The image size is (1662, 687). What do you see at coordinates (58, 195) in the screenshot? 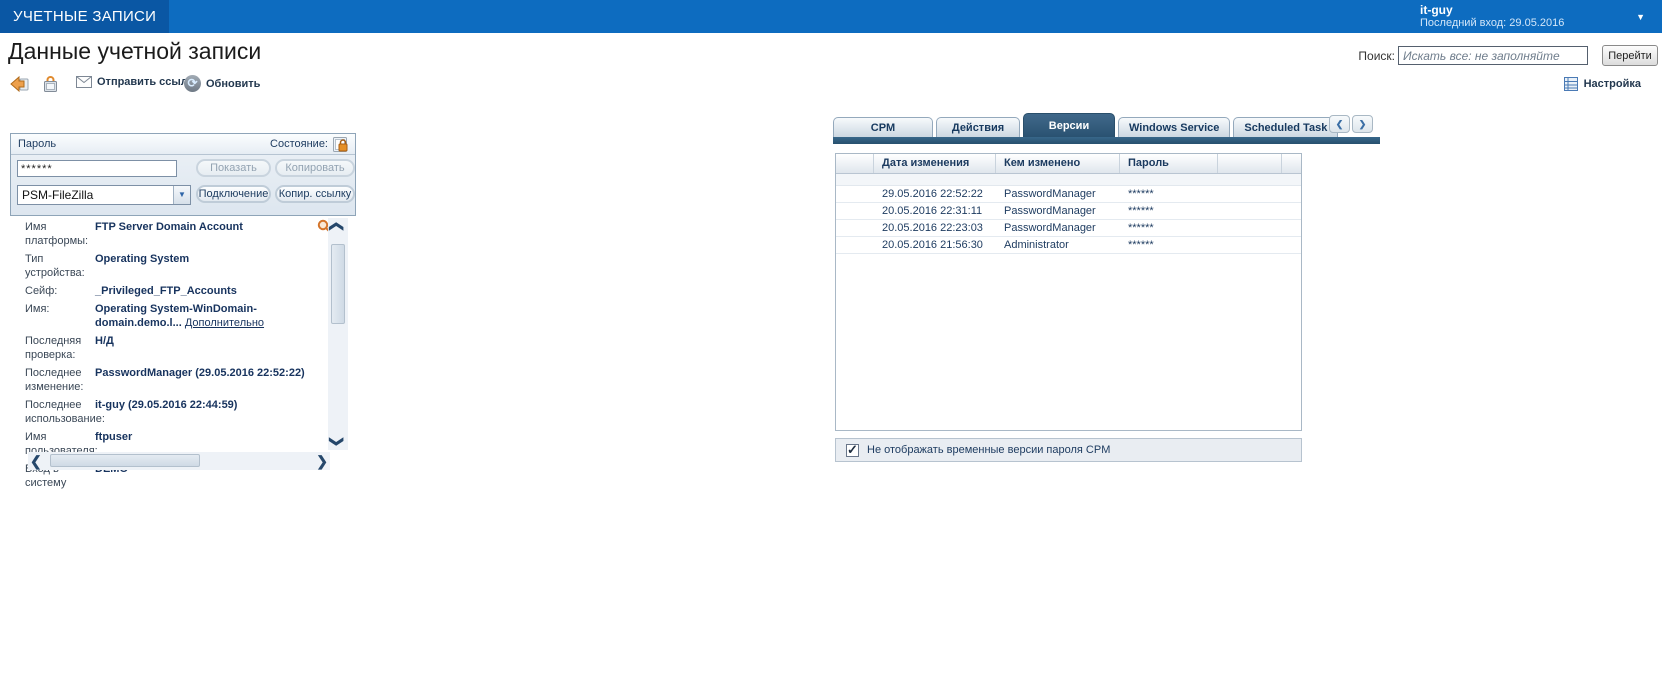
I see `connection-selected-value: PSM-FileZilla` at bounding box center [58, 195].